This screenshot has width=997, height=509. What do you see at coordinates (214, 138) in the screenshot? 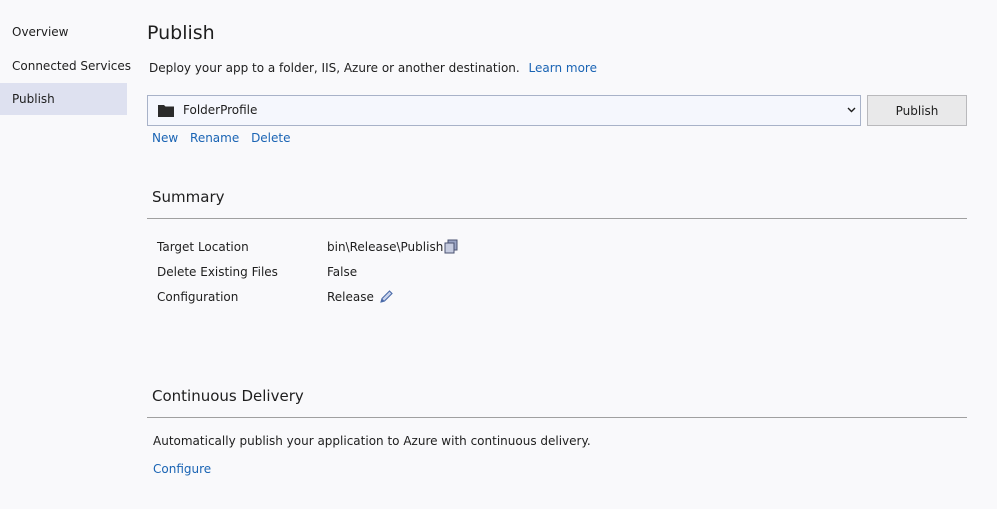
I see `rename-profile-link: Rename` at bounding box center [214, 138].